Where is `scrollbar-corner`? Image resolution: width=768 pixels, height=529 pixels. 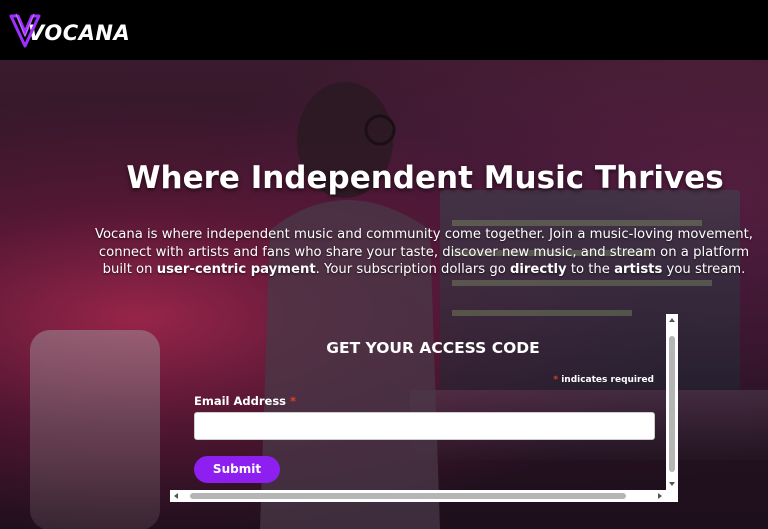 scrollbar-corner is located at coordinates (672, 496).